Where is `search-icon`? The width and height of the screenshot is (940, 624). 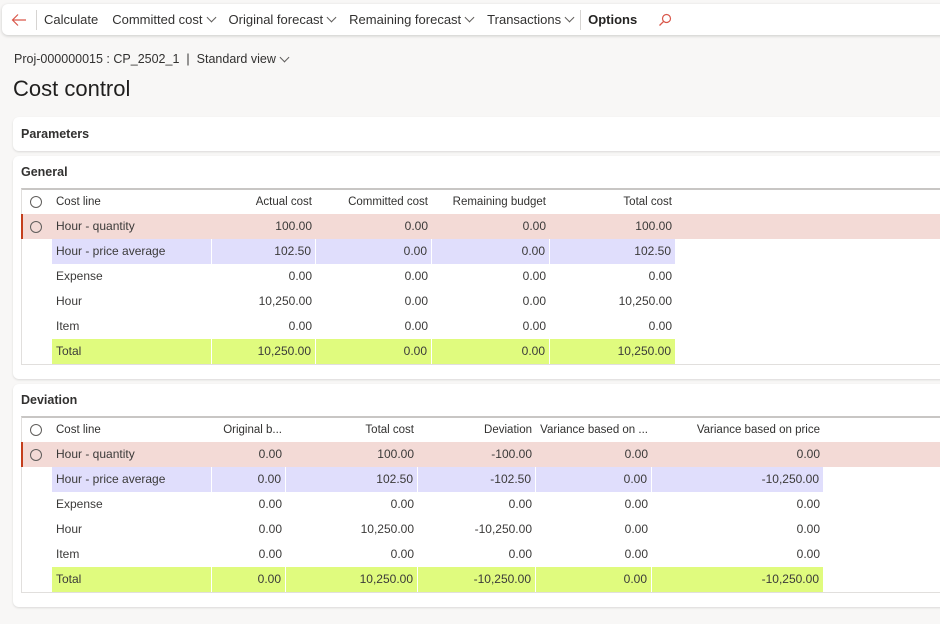 search-icon is located at coordinates (665, 19).